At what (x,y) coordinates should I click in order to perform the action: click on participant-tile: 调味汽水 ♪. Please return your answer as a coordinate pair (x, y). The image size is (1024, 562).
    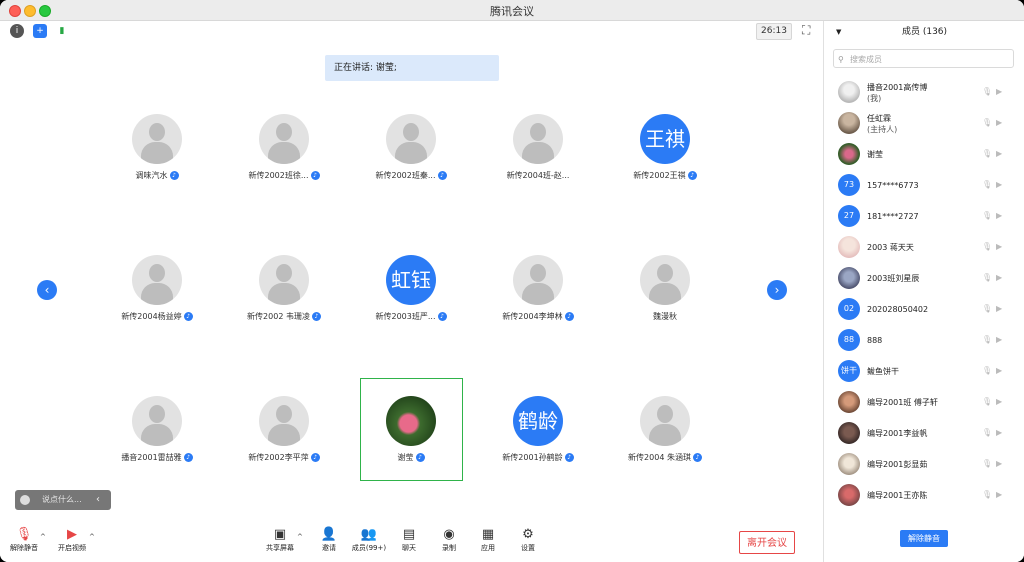
    Looking at the image, I should click on (157, 159).